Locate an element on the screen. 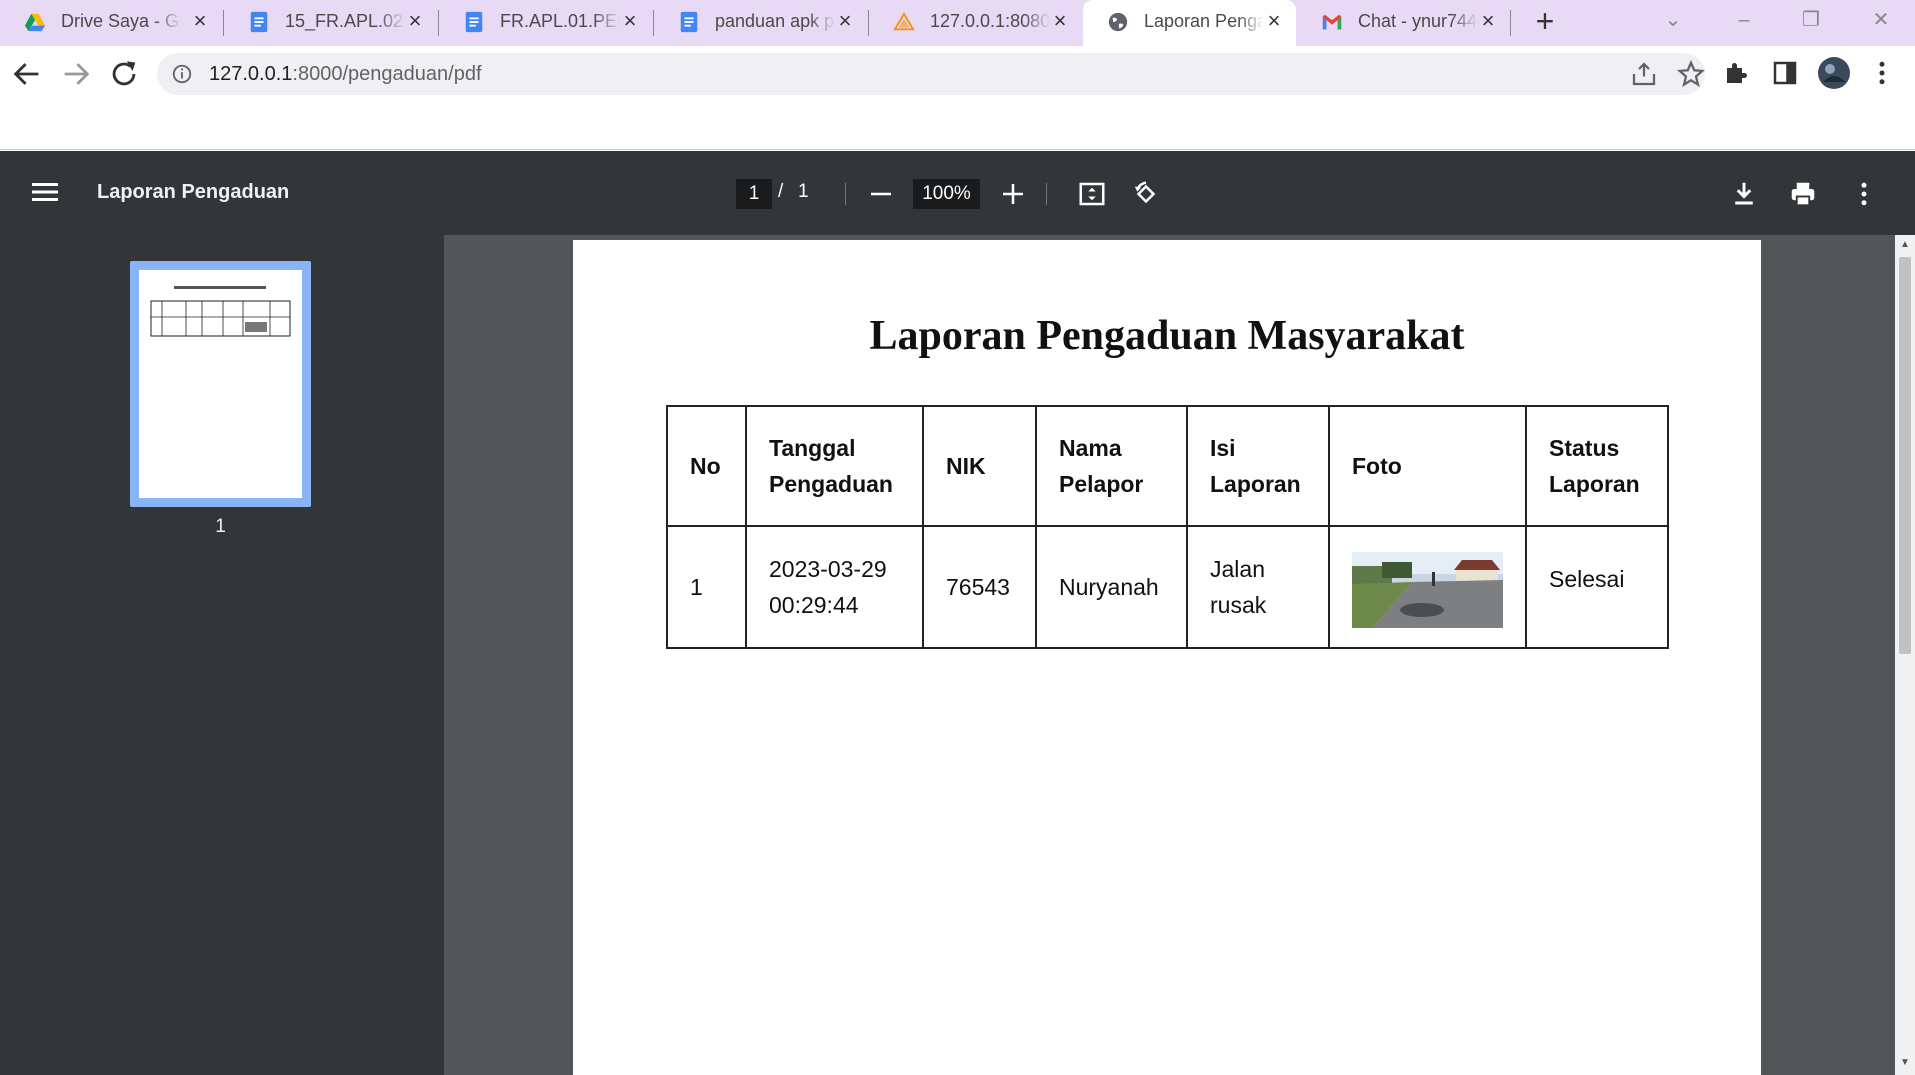  pdf-toolbar: Laporan Pengaduan 1 / 1 100% is located at coordinates (957, 193).